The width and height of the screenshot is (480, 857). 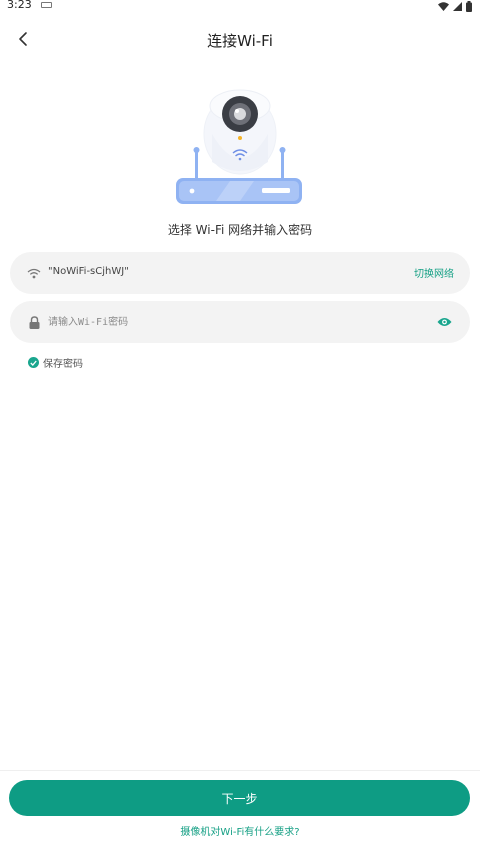 I want to click on network-field: "NoWiFi-sCjhWJ" 切换网络, so click(x=240, y=273).